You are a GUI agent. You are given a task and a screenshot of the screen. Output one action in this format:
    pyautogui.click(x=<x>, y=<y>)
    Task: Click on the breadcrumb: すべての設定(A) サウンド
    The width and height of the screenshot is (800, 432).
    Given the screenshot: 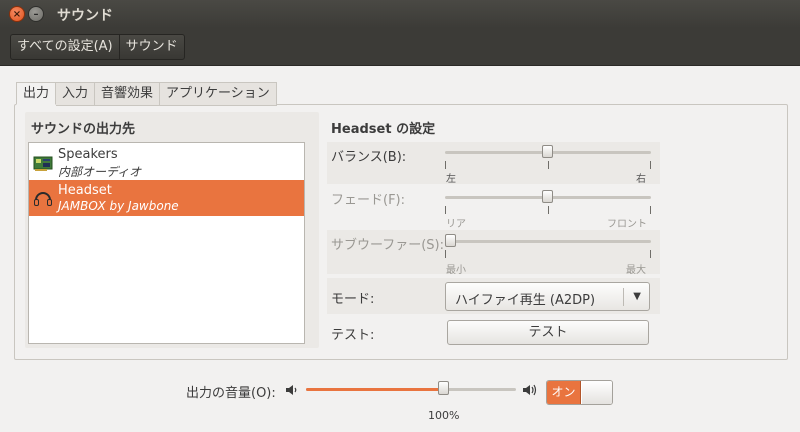 What is the action you would take?
    pyautogui.click(x=97, y=47)
    